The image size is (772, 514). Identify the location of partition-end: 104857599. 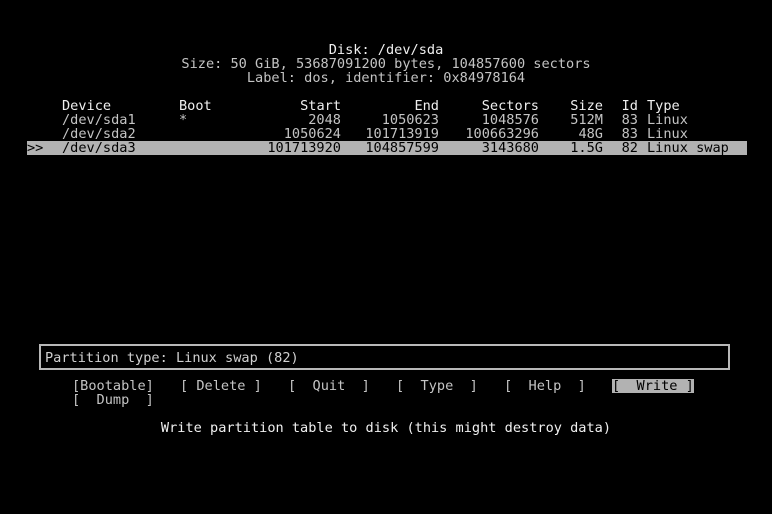
(402, 148).